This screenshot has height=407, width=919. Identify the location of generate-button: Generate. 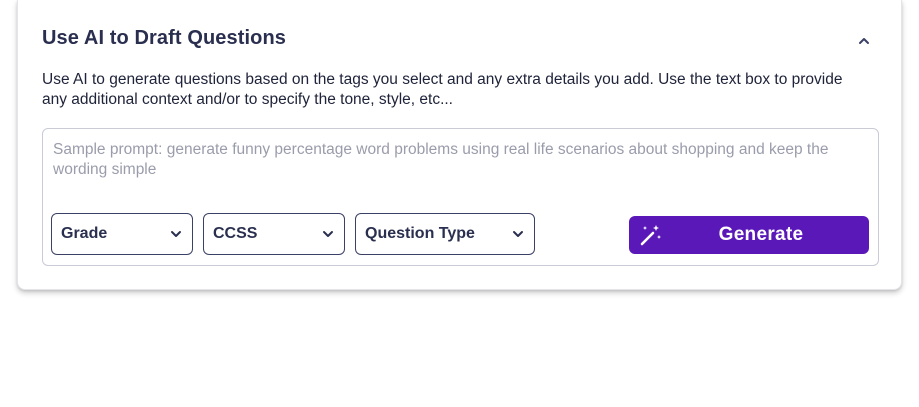
(749, 235).